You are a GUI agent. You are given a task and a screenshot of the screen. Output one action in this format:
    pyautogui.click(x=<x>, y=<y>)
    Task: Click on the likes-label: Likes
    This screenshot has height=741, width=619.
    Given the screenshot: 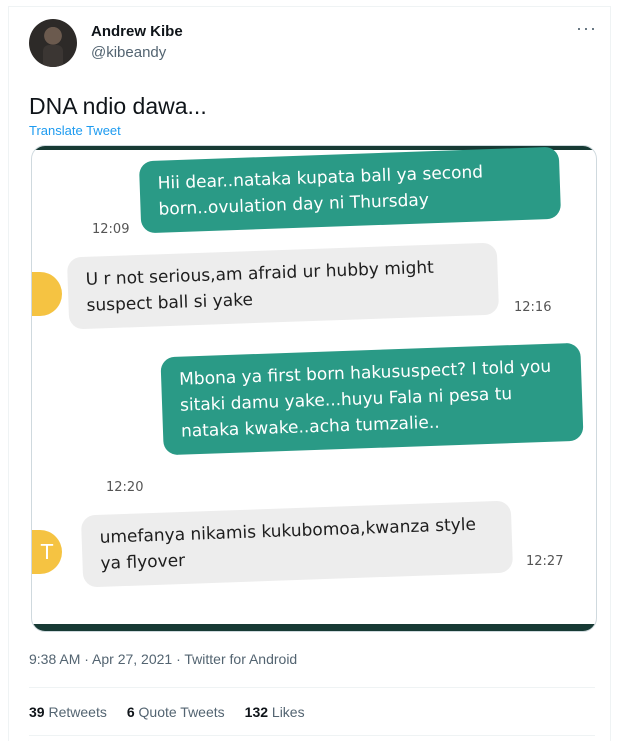 What is the action you would take?
    pyautogui.click(x=288, y=712)
    